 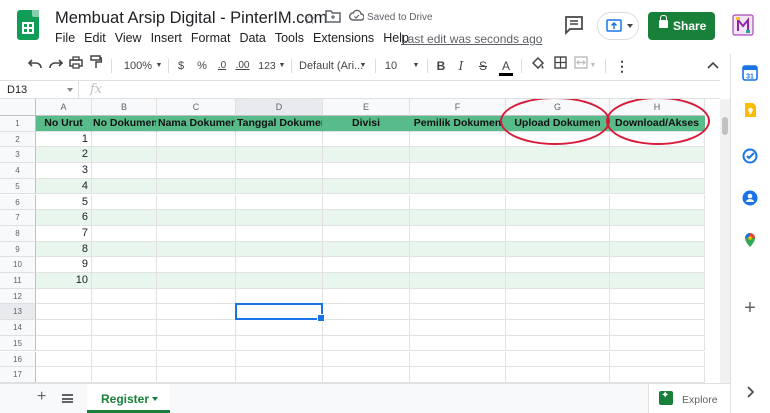 What do you see at coordinates (483, 66) in the screenshot?
I see `strikethrough-button: S` at bounding box center [483, 66].